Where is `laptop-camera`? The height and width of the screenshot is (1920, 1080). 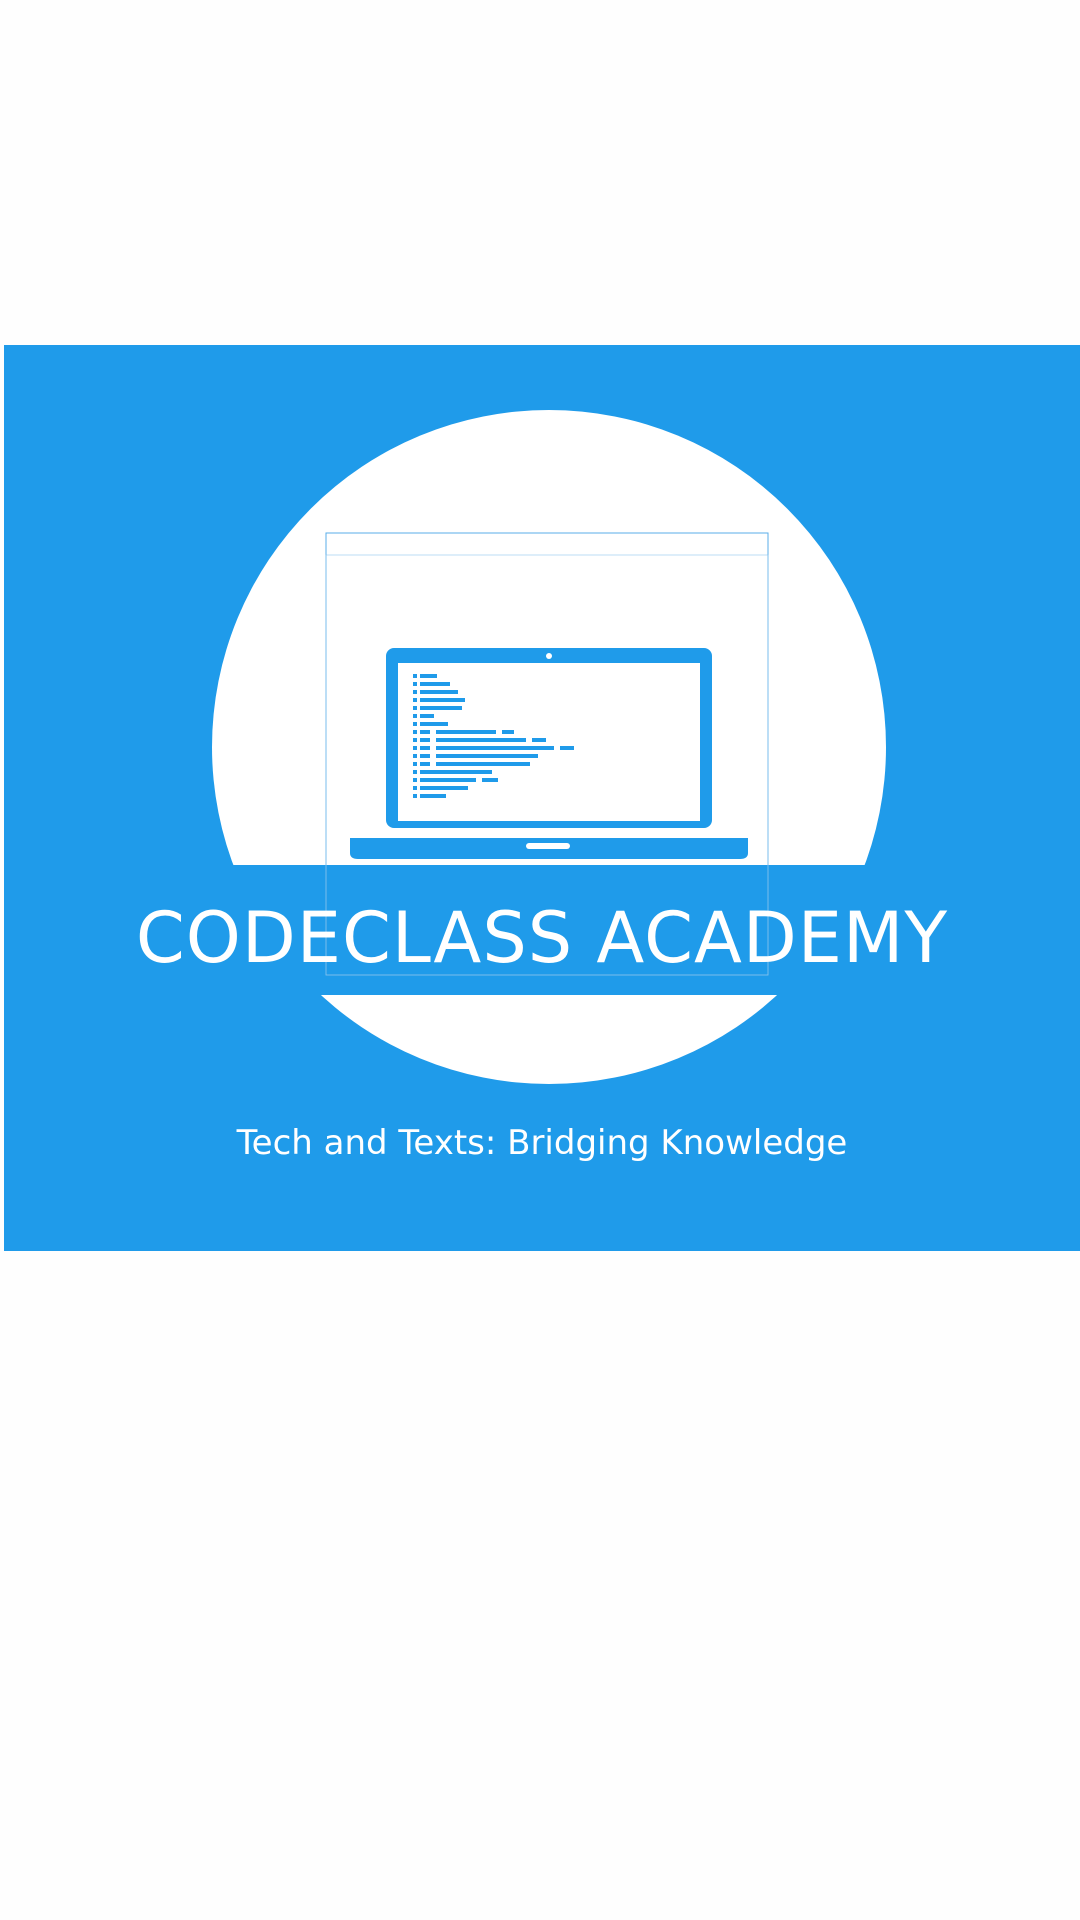 laptop-camera is located at coordinates (549, 656).